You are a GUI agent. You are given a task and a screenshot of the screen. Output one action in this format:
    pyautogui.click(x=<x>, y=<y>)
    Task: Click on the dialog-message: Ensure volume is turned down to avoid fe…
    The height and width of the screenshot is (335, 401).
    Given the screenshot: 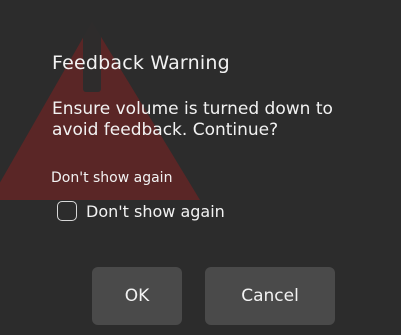 What is the action you would take?
    pyautogui.click(x=192, y=119)
    